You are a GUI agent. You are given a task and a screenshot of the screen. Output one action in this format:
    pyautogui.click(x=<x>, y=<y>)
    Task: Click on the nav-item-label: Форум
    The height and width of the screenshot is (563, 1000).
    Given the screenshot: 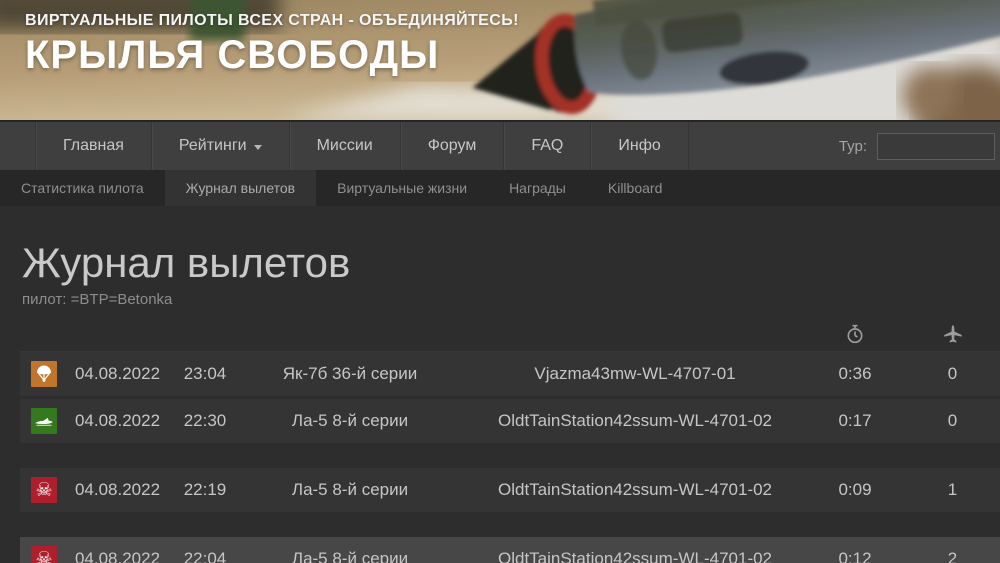 What is the action you would take?
    pyautogui.click(x=452, y=145)
    